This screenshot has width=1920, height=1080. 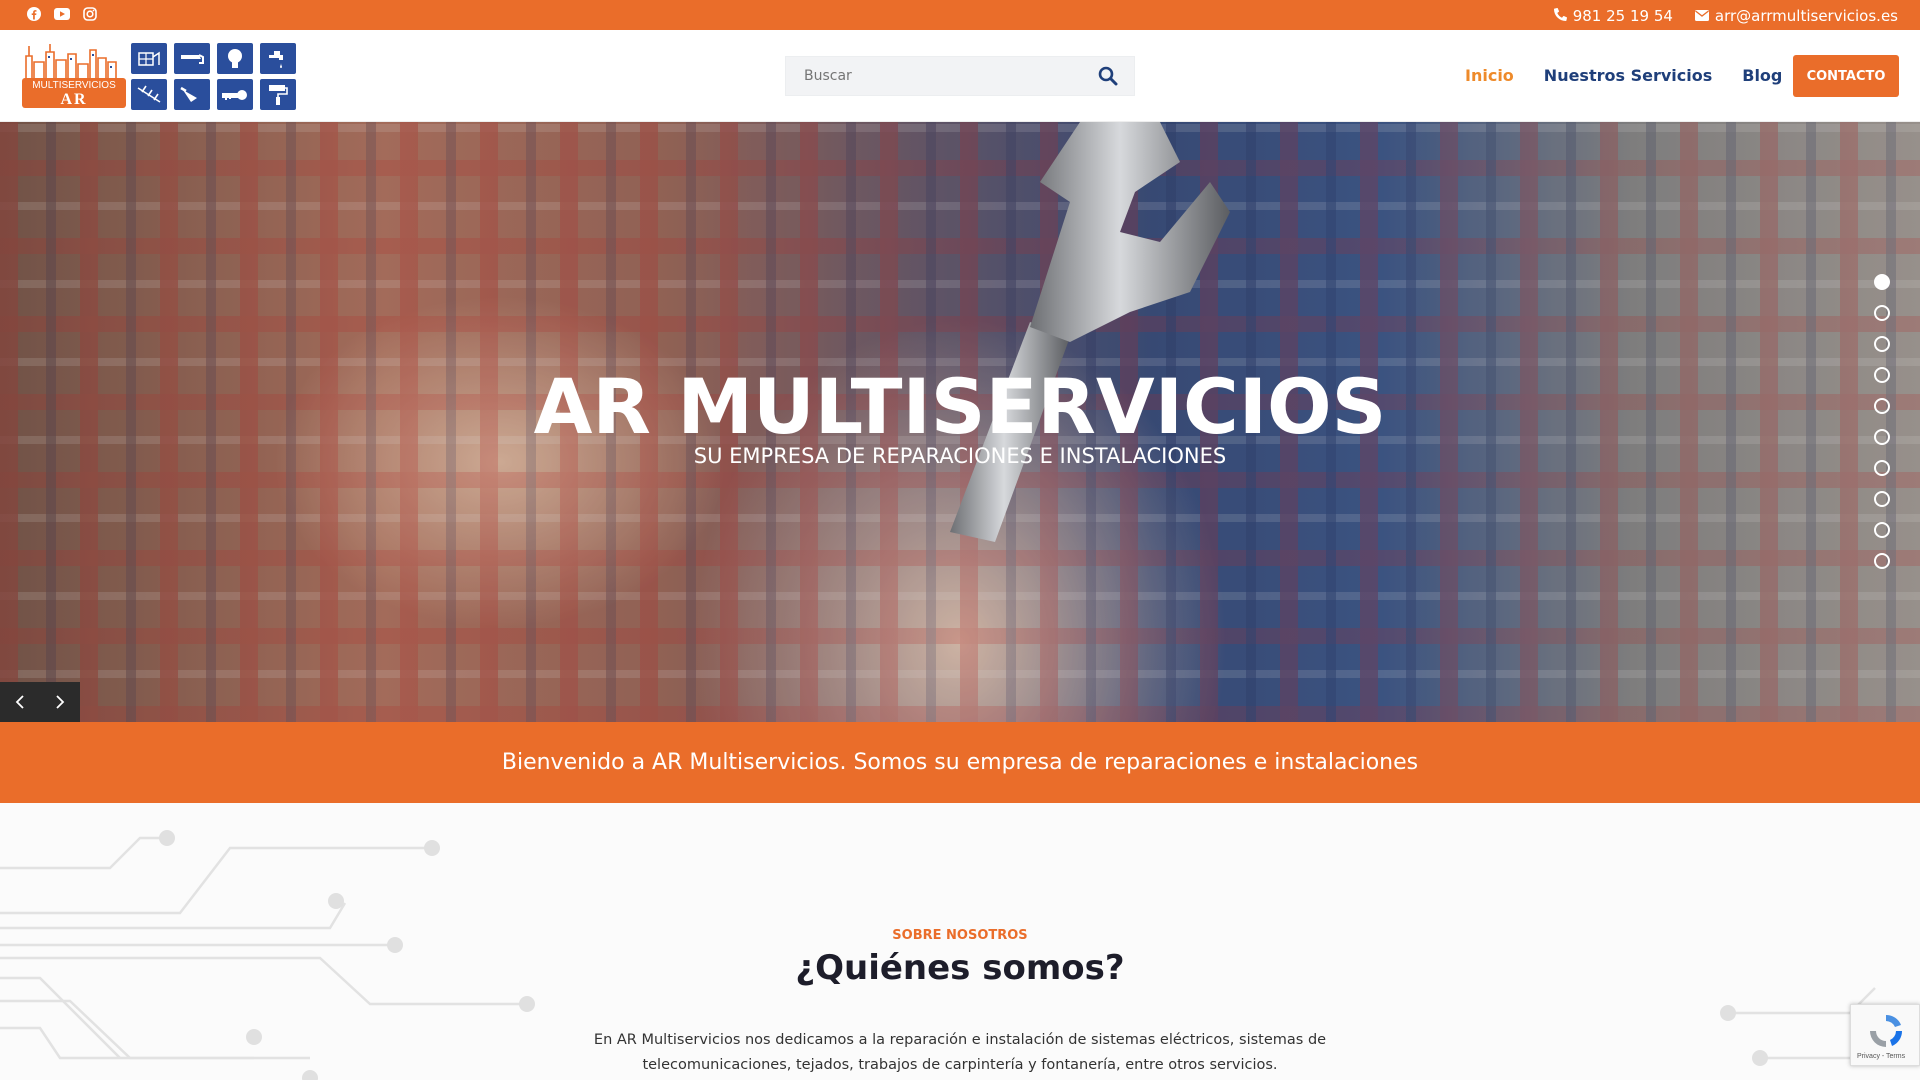 I want to click on envelope-icon, so click(x=1701, y=16).